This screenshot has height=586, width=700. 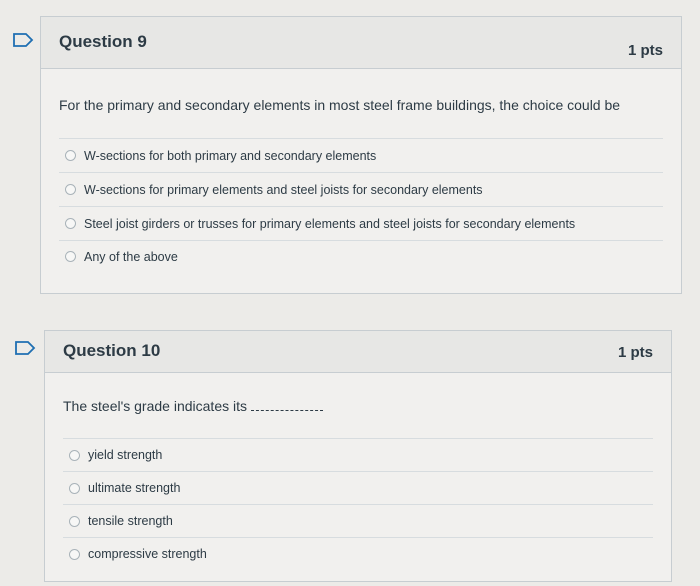 I want to click on flag-question-9-icon, so click(x=23, y=40).